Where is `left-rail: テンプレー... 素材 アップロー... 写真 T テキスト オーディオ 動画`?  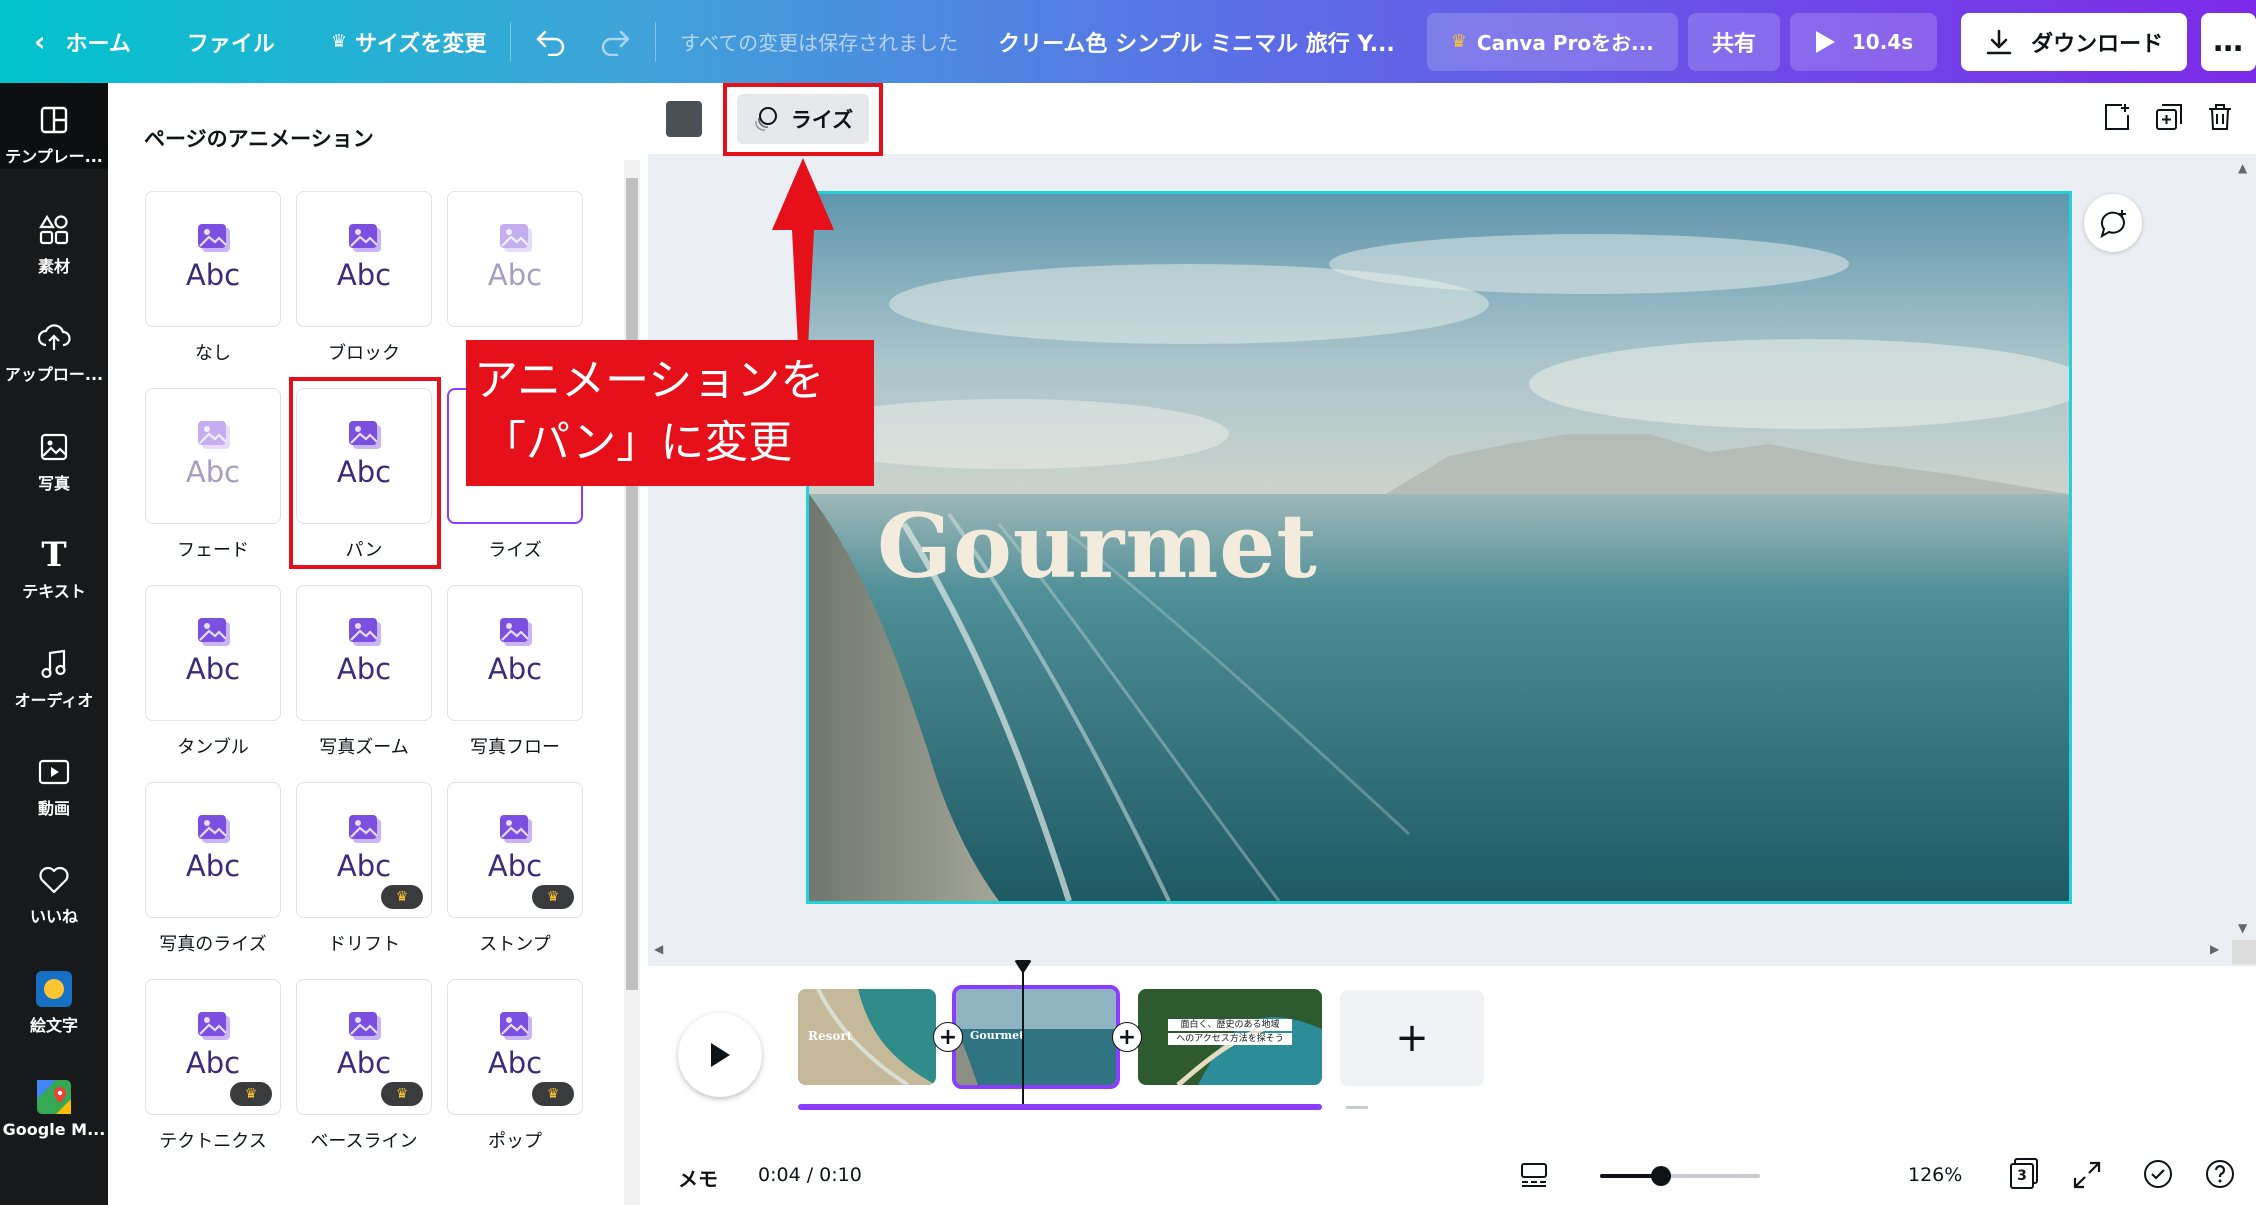 left-rail: テンプレー... 素材 アップロー... 写真 T テキスト オーディオ 動画 is located at coordinates (54, 644).